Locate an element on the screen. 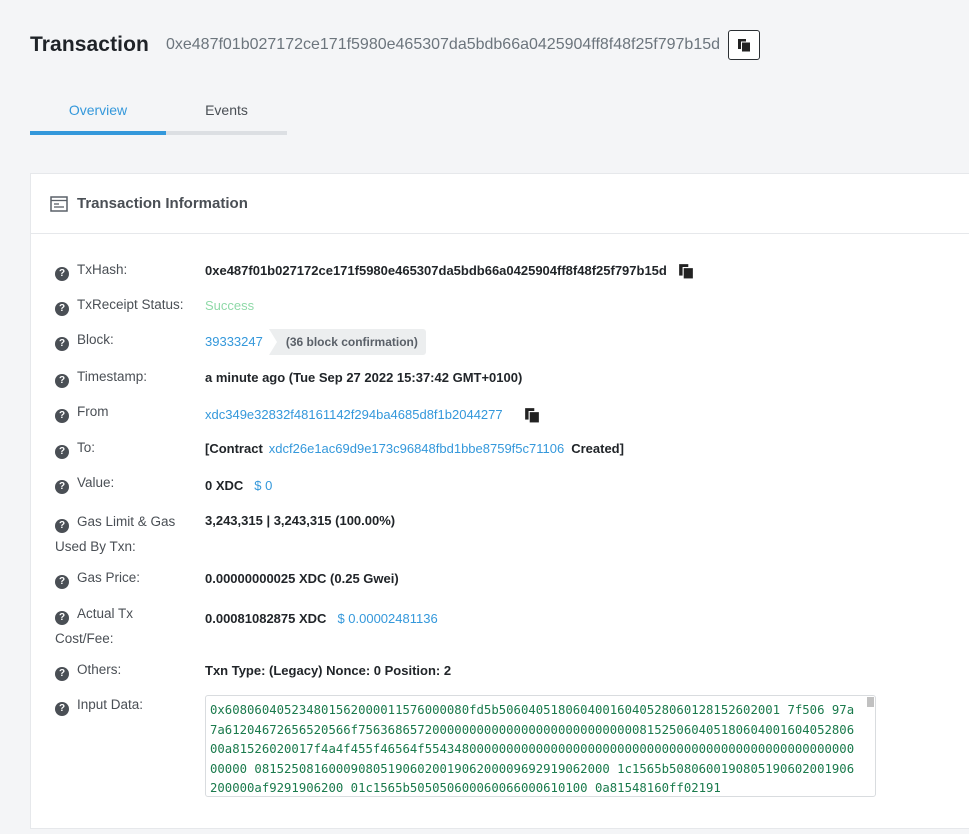 This screenshot has height=834, width=969. card-title: Transaction Information is located at coordinates (162, 203).